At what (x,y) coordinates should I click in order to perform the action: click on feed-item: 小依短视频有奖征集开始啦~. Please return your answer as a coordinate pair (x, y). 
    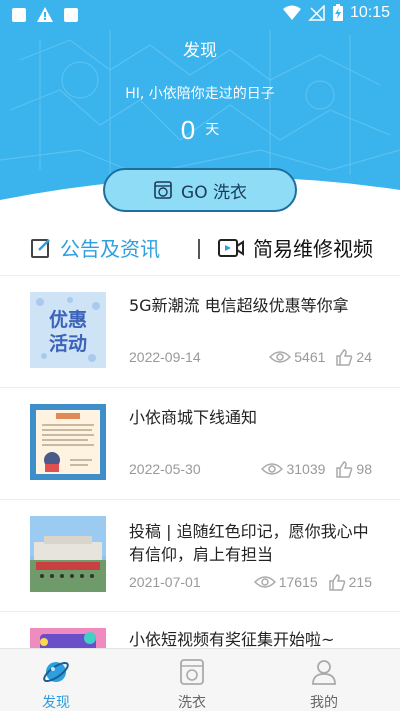
    Looking at the image, I should click on (200, 630).